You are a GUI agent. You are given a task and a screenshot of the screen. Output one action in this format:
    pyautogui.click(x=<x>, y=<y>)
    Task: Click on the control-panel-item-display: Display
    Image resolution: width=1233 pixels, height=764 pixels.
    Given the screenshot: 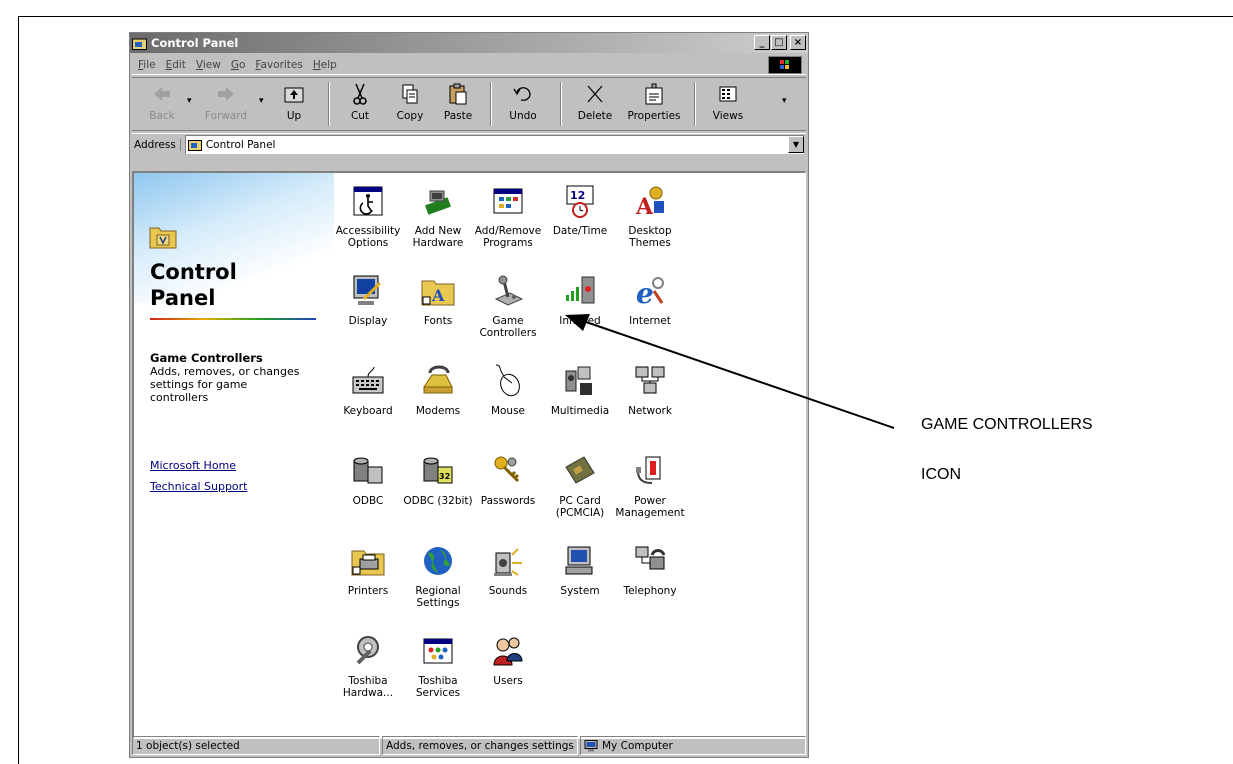 What is the action you would take?
    pyautogui.click(x=368, y=300)
    